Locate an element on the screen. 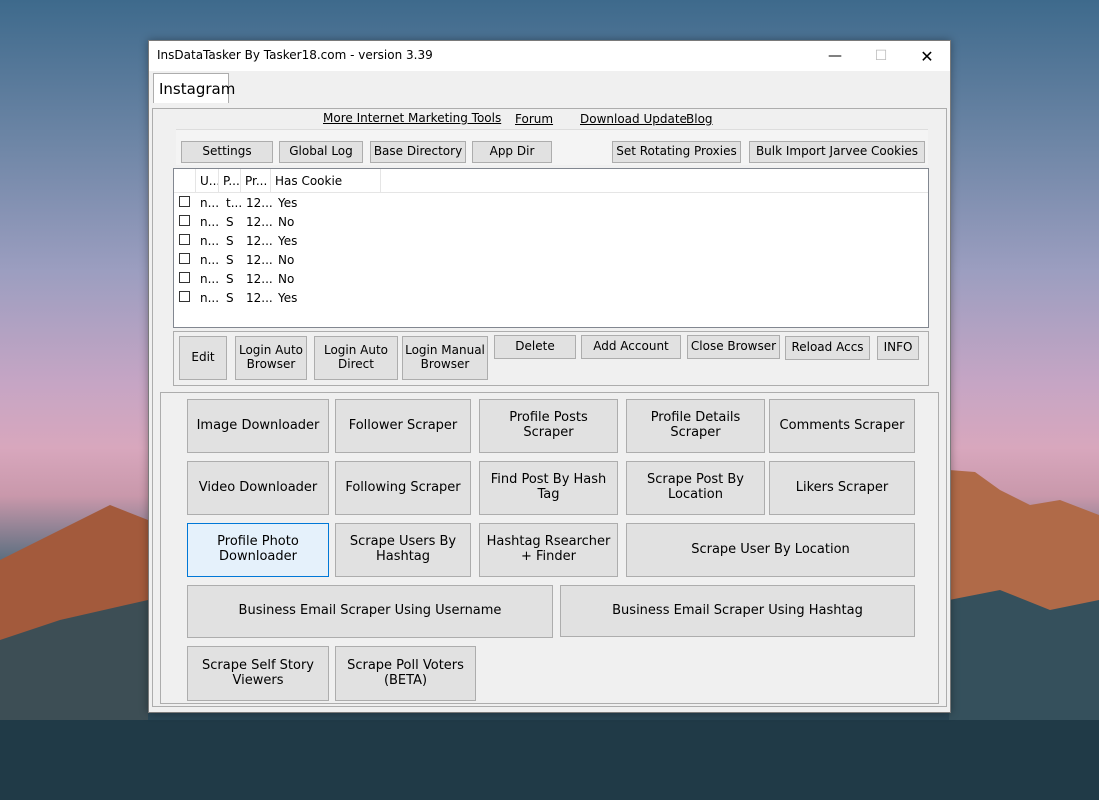 This screenshot has height=800, width=1099. global-log-button: Global Log is located at coordinates (321, 152).